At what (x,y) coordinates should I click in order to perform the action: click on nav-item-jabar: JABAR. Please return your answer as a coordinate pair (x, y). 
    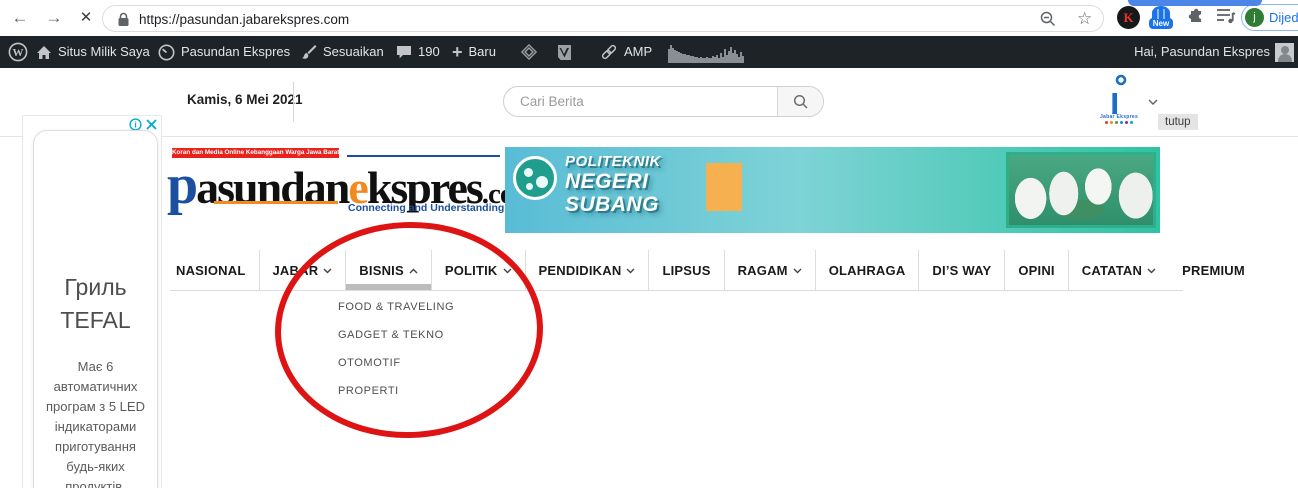
    Looking at the image, I should click on (302, 270).